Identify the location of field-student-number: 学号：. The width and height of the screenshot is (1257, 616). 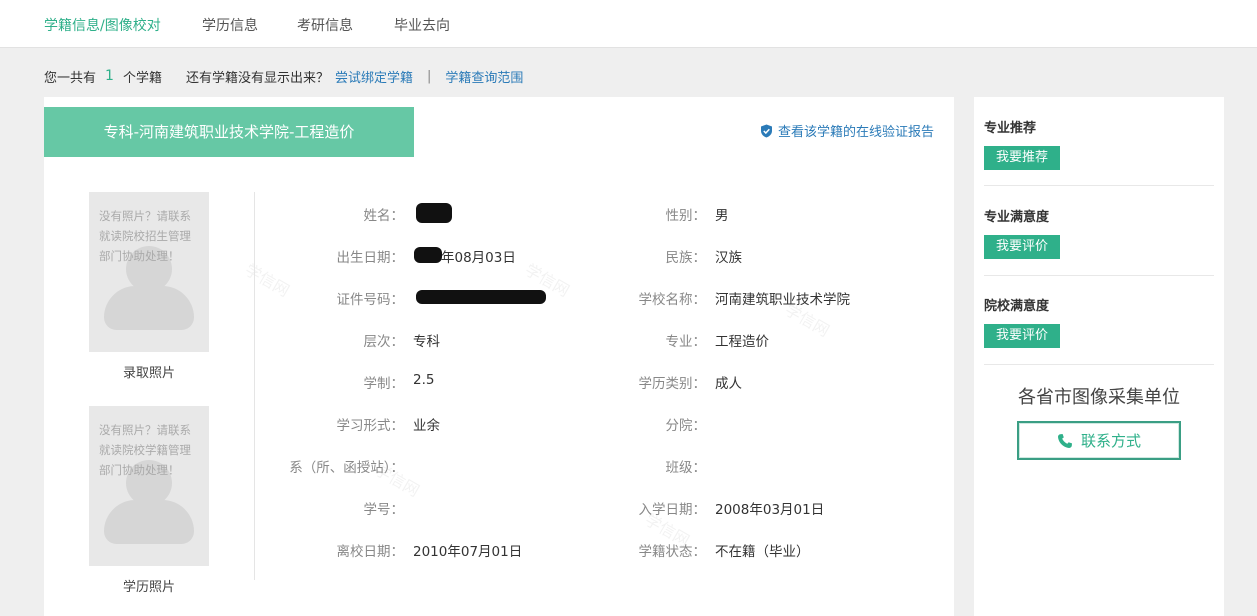
(324, 508).